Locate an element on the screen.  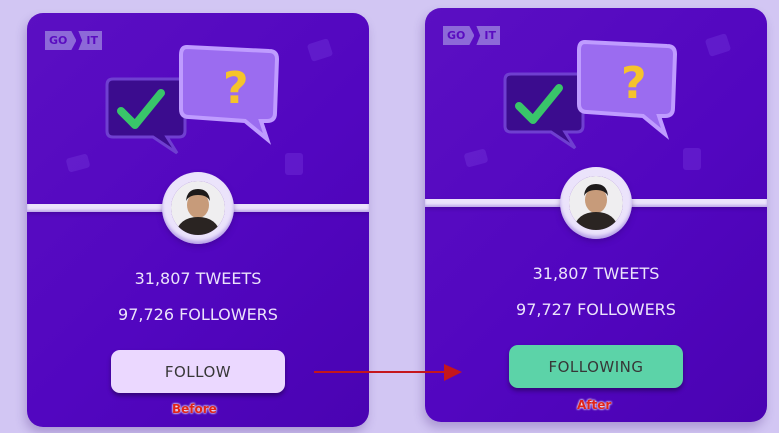
right-arrow-icon is located at coordinates (388, 372).